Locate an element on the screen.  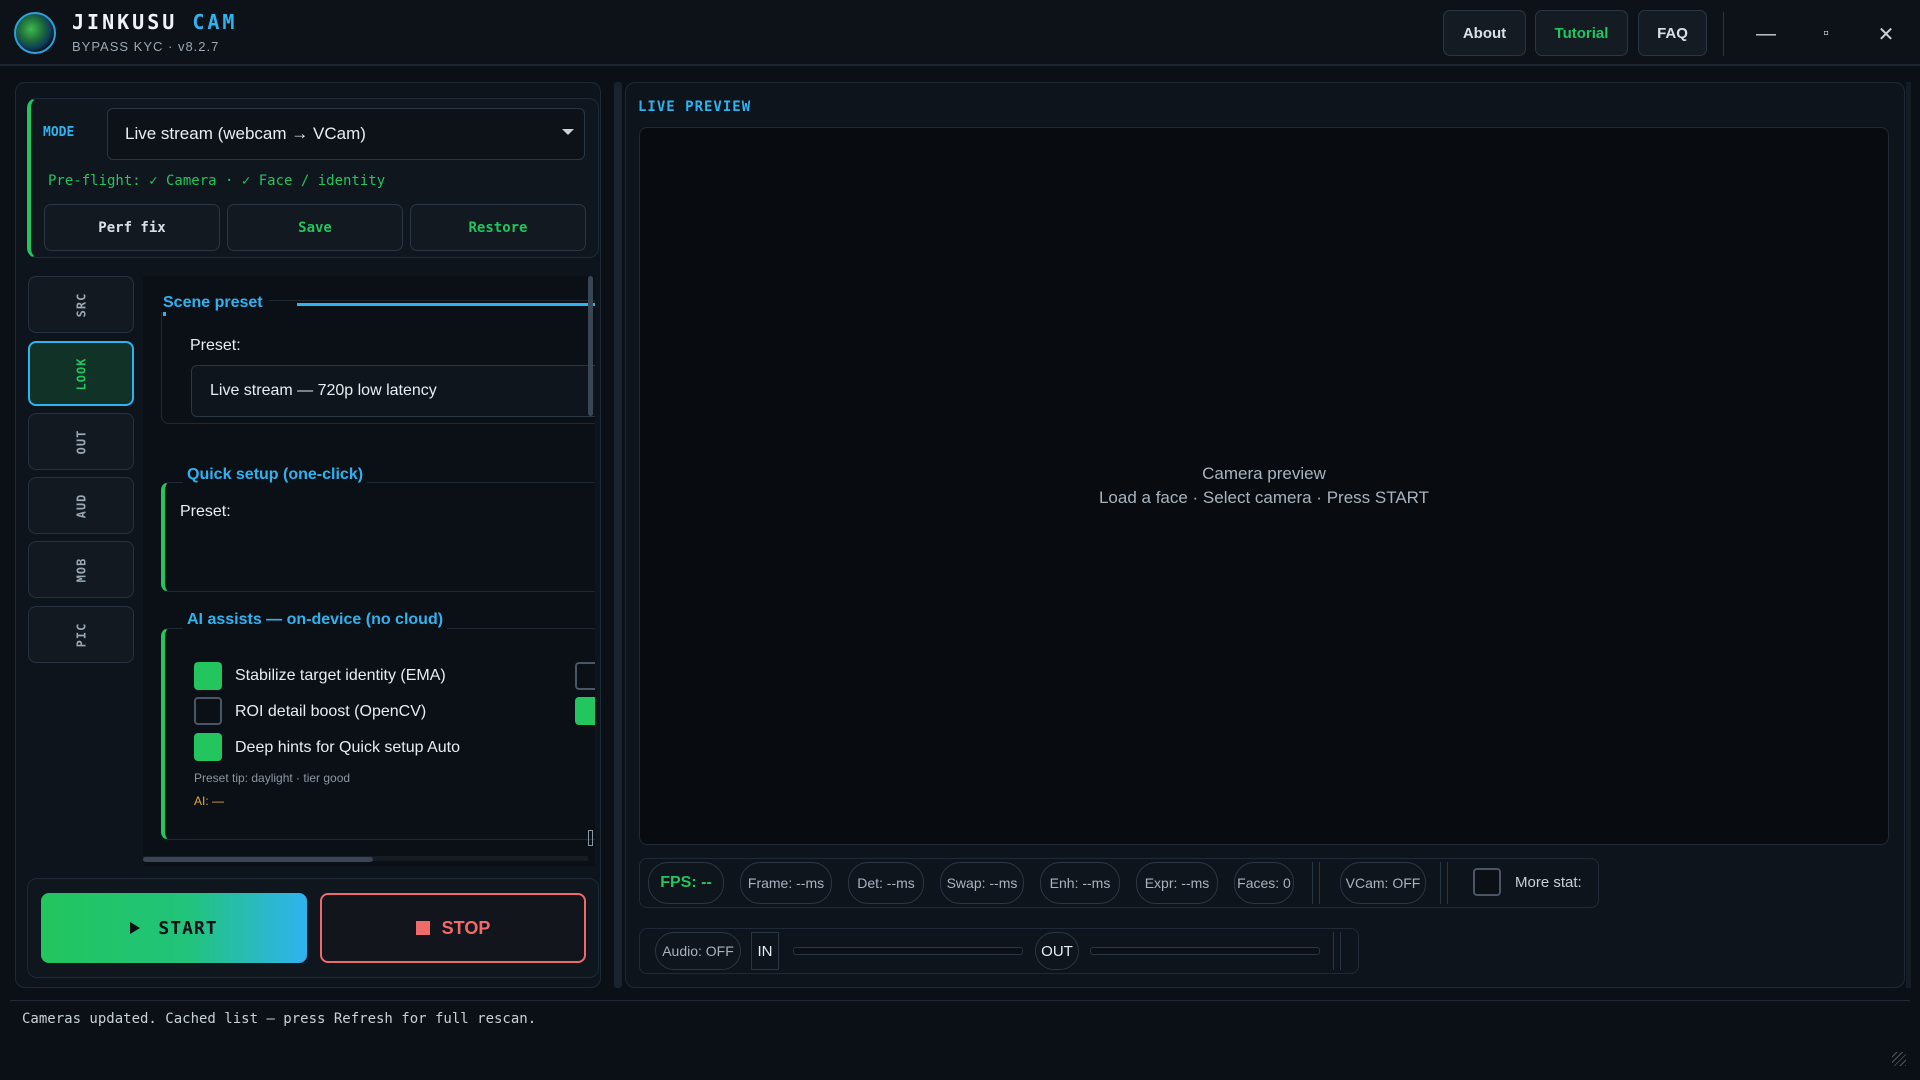
app-name-primary: JINKUSU is located at coordinates (125, 22).